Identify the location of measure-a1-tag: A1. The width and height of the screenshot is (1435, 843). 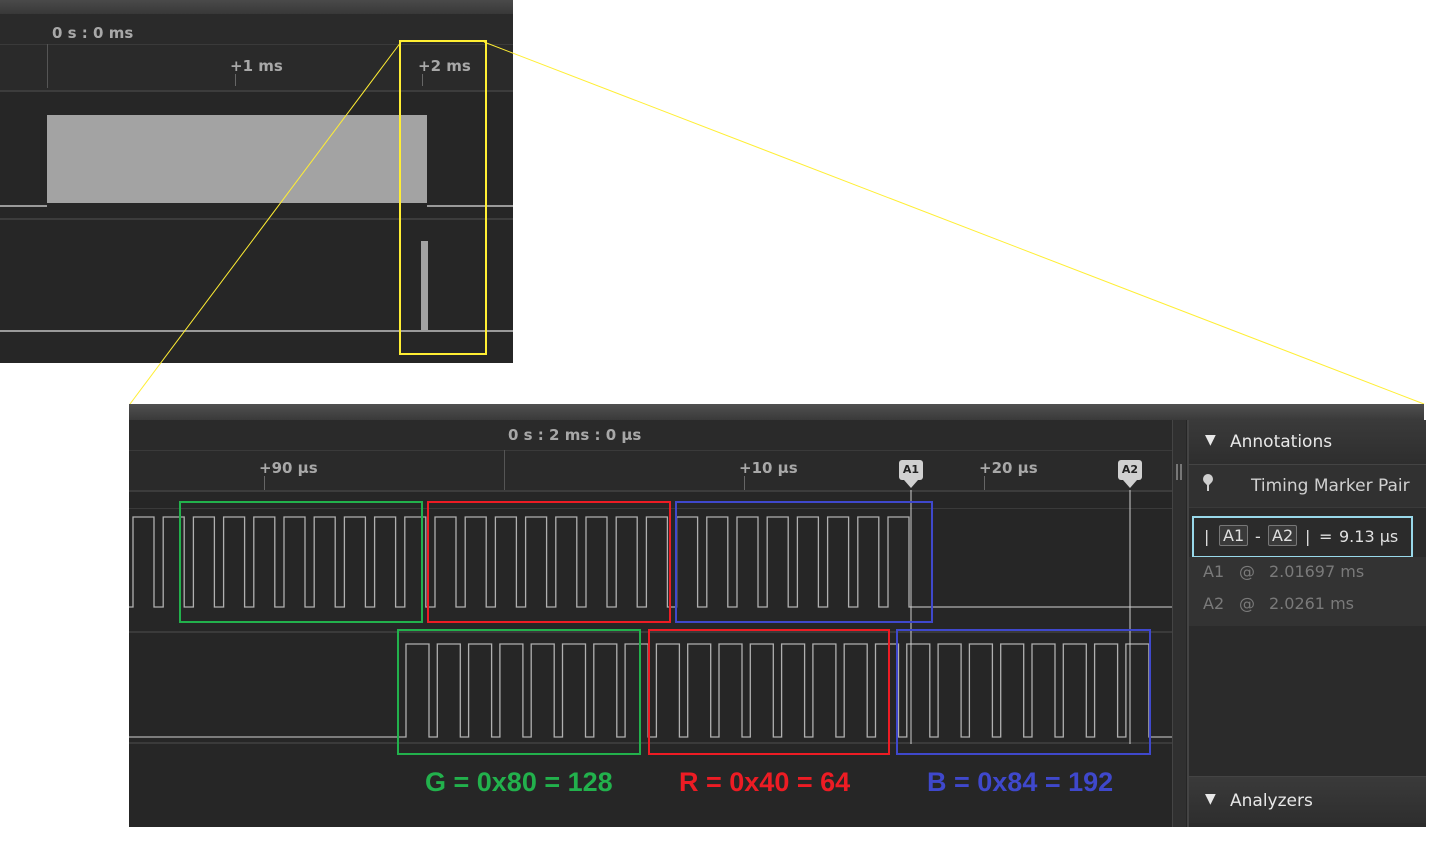
(1234, 535).